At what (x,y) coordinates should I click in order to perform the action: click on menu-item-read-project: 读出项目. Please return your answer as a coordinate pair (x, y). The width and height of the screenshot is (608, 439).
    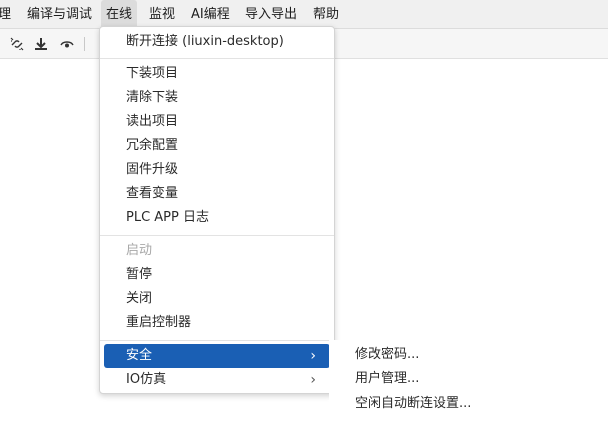
    Looking at the image, I should click on (217, 122).